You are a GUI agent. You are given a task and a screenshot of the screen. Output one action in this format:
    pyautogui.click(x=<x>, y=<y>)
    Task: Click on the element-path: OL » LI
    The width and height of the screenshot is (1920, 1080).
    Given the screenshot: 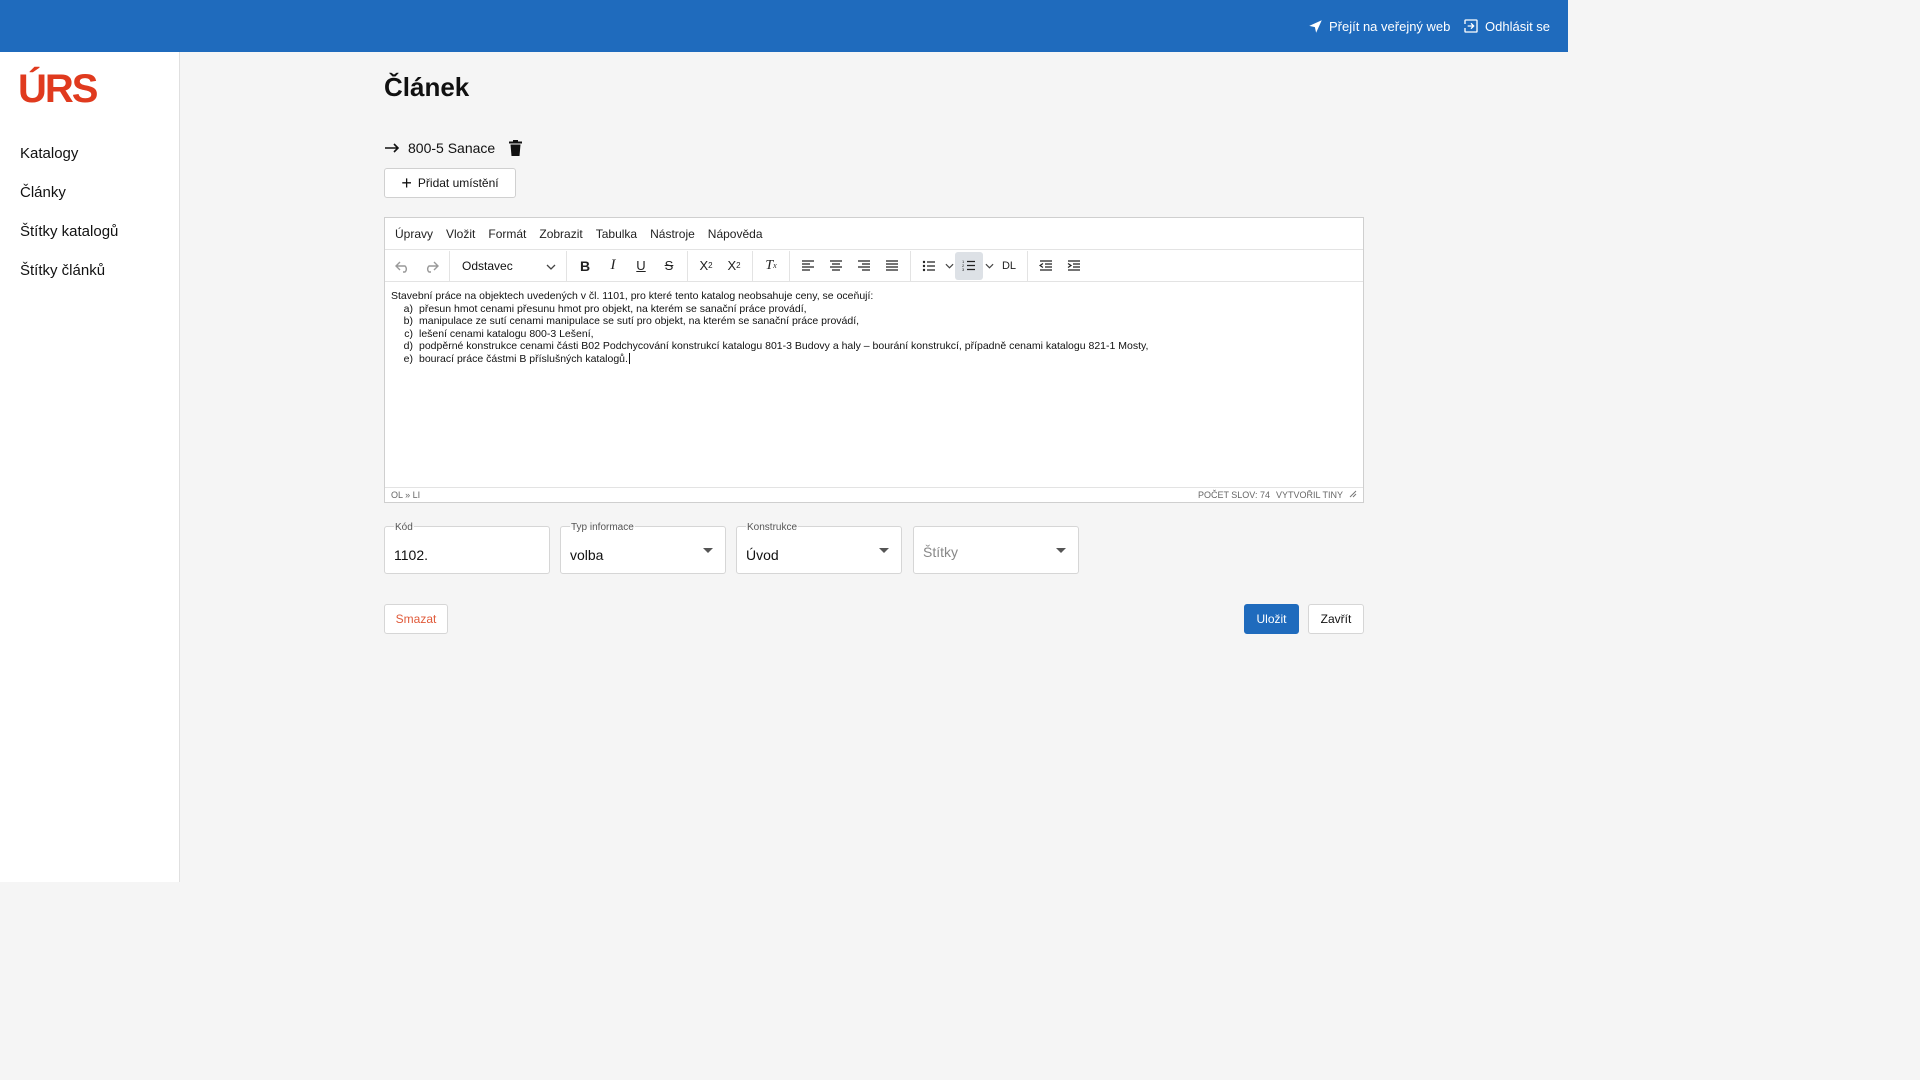 What is the action you would take?
    pyautogui.click(x=405, y=495)
    